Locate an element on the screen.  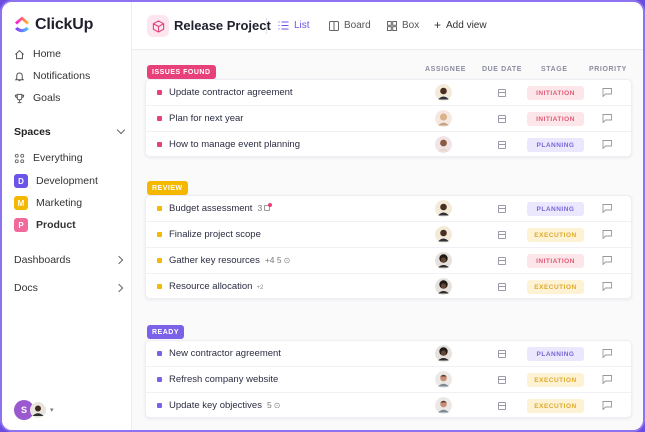
sidebar-item-goals: Goals is located at coordinates (37, 98).